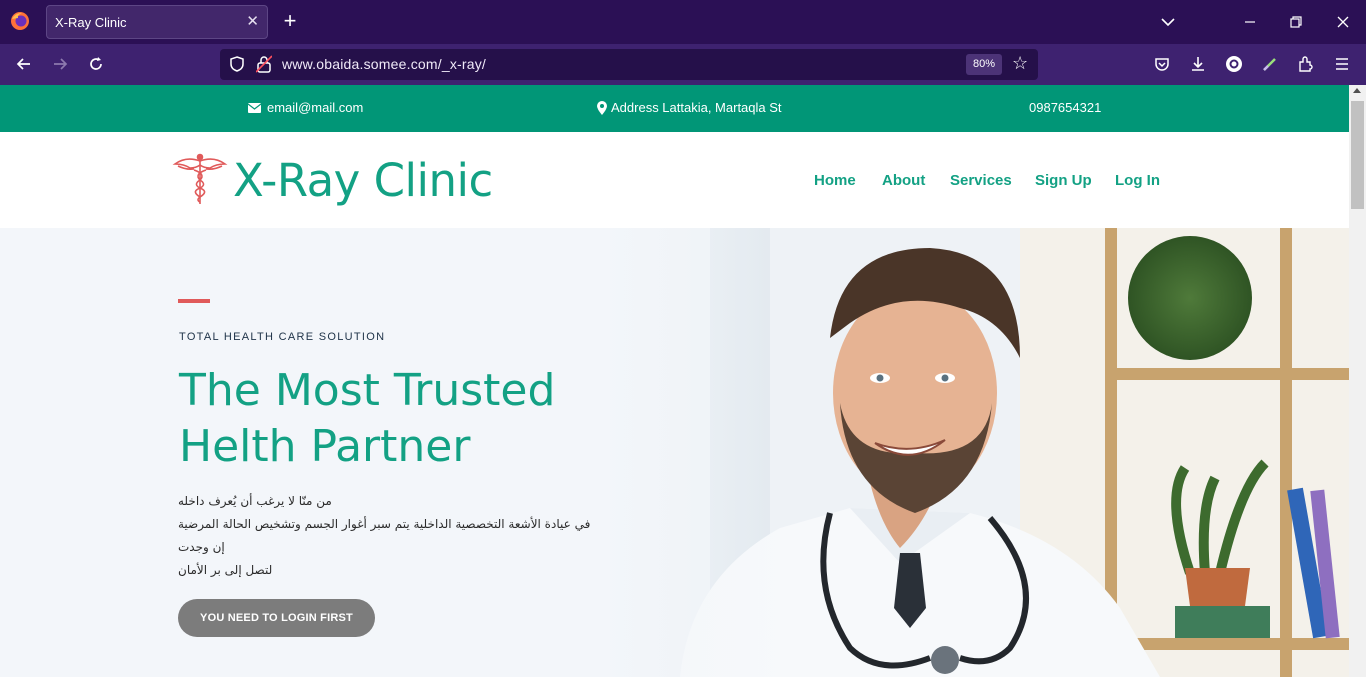 The height and width of the screenshot is (677, 1366). Describe the element at coordinates (200, 179) in the screenshot. I see `caduceus-logo-icon` at that location.